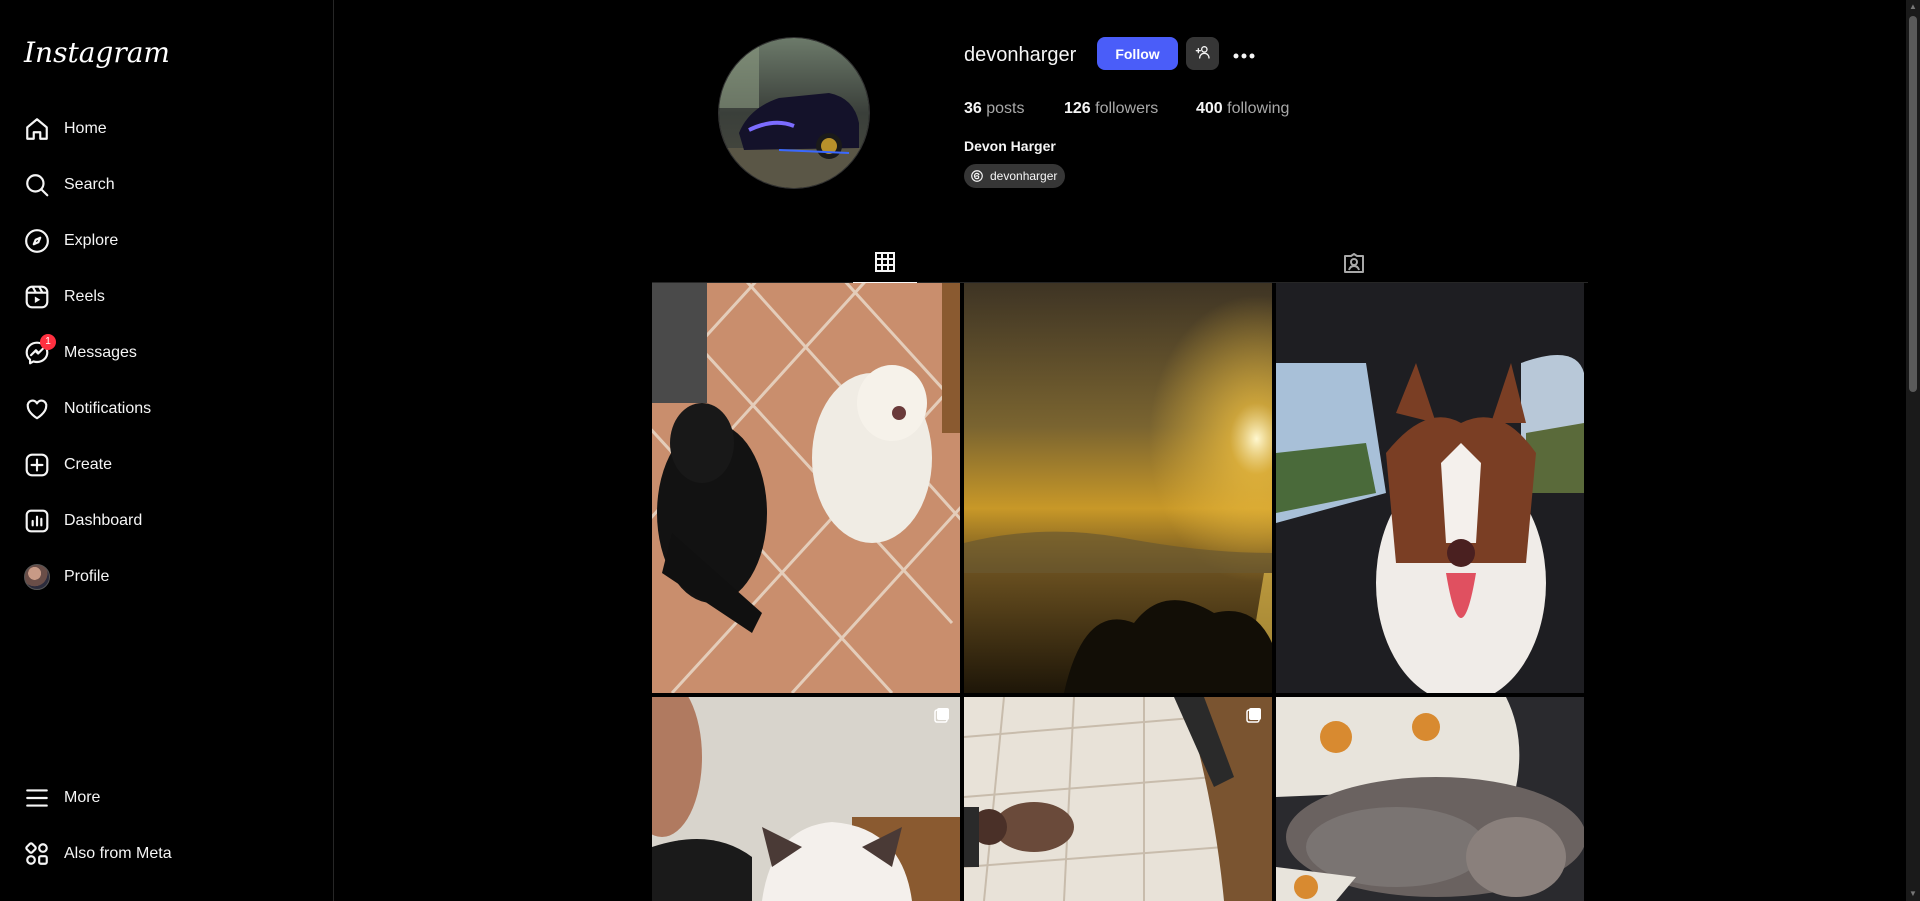 Image resolution: width=1920 pixels, height=901 pixels. I want to click on sidebar-item-profile: Profile, so click(167, 577).